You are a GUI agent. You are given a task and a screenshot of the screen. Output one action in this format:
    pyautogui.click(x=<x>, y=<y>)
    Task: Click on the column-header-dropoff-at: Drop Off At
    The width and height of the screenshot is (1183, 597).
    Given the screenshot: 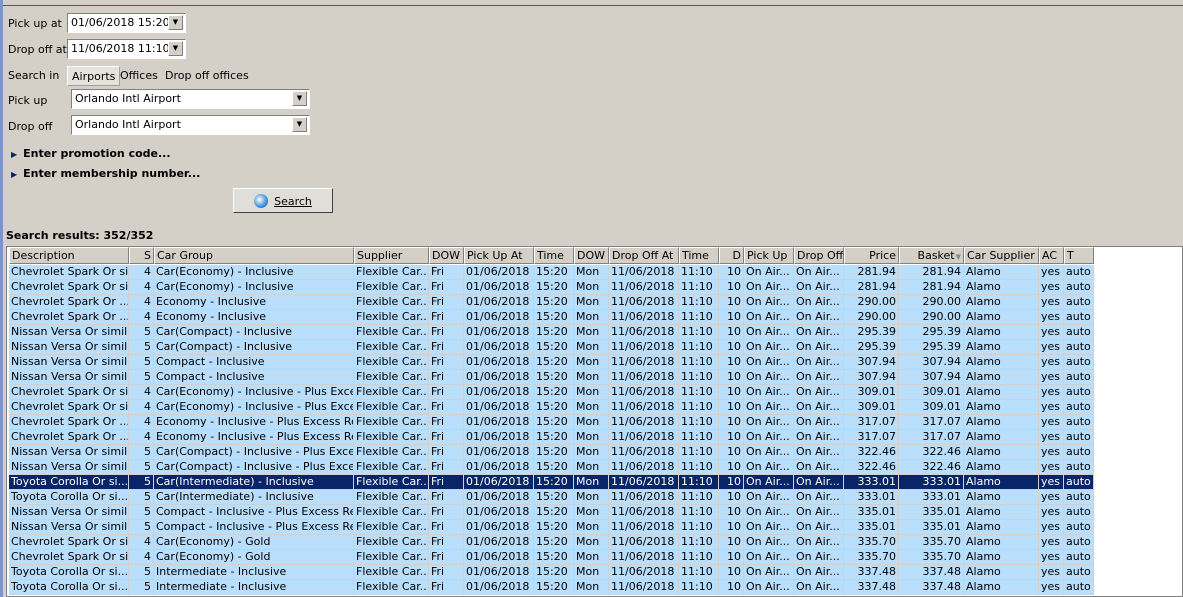 What is the action you would take?
    pyautogui.click(x=644, y=255)
    